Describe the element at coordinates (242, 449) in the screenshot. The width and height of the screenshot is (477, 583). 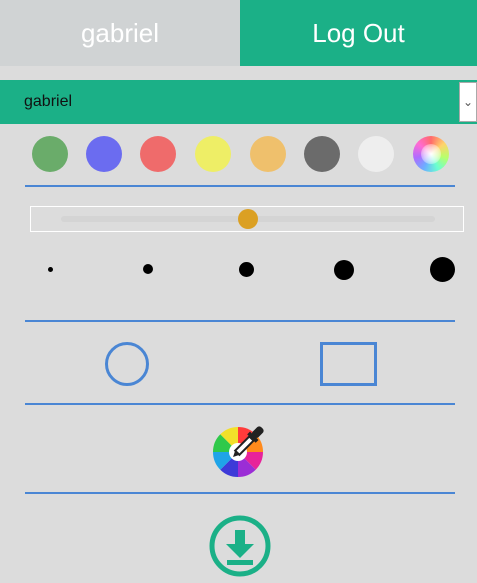
I see `eyedropper-color-wheel-icon` at that location.